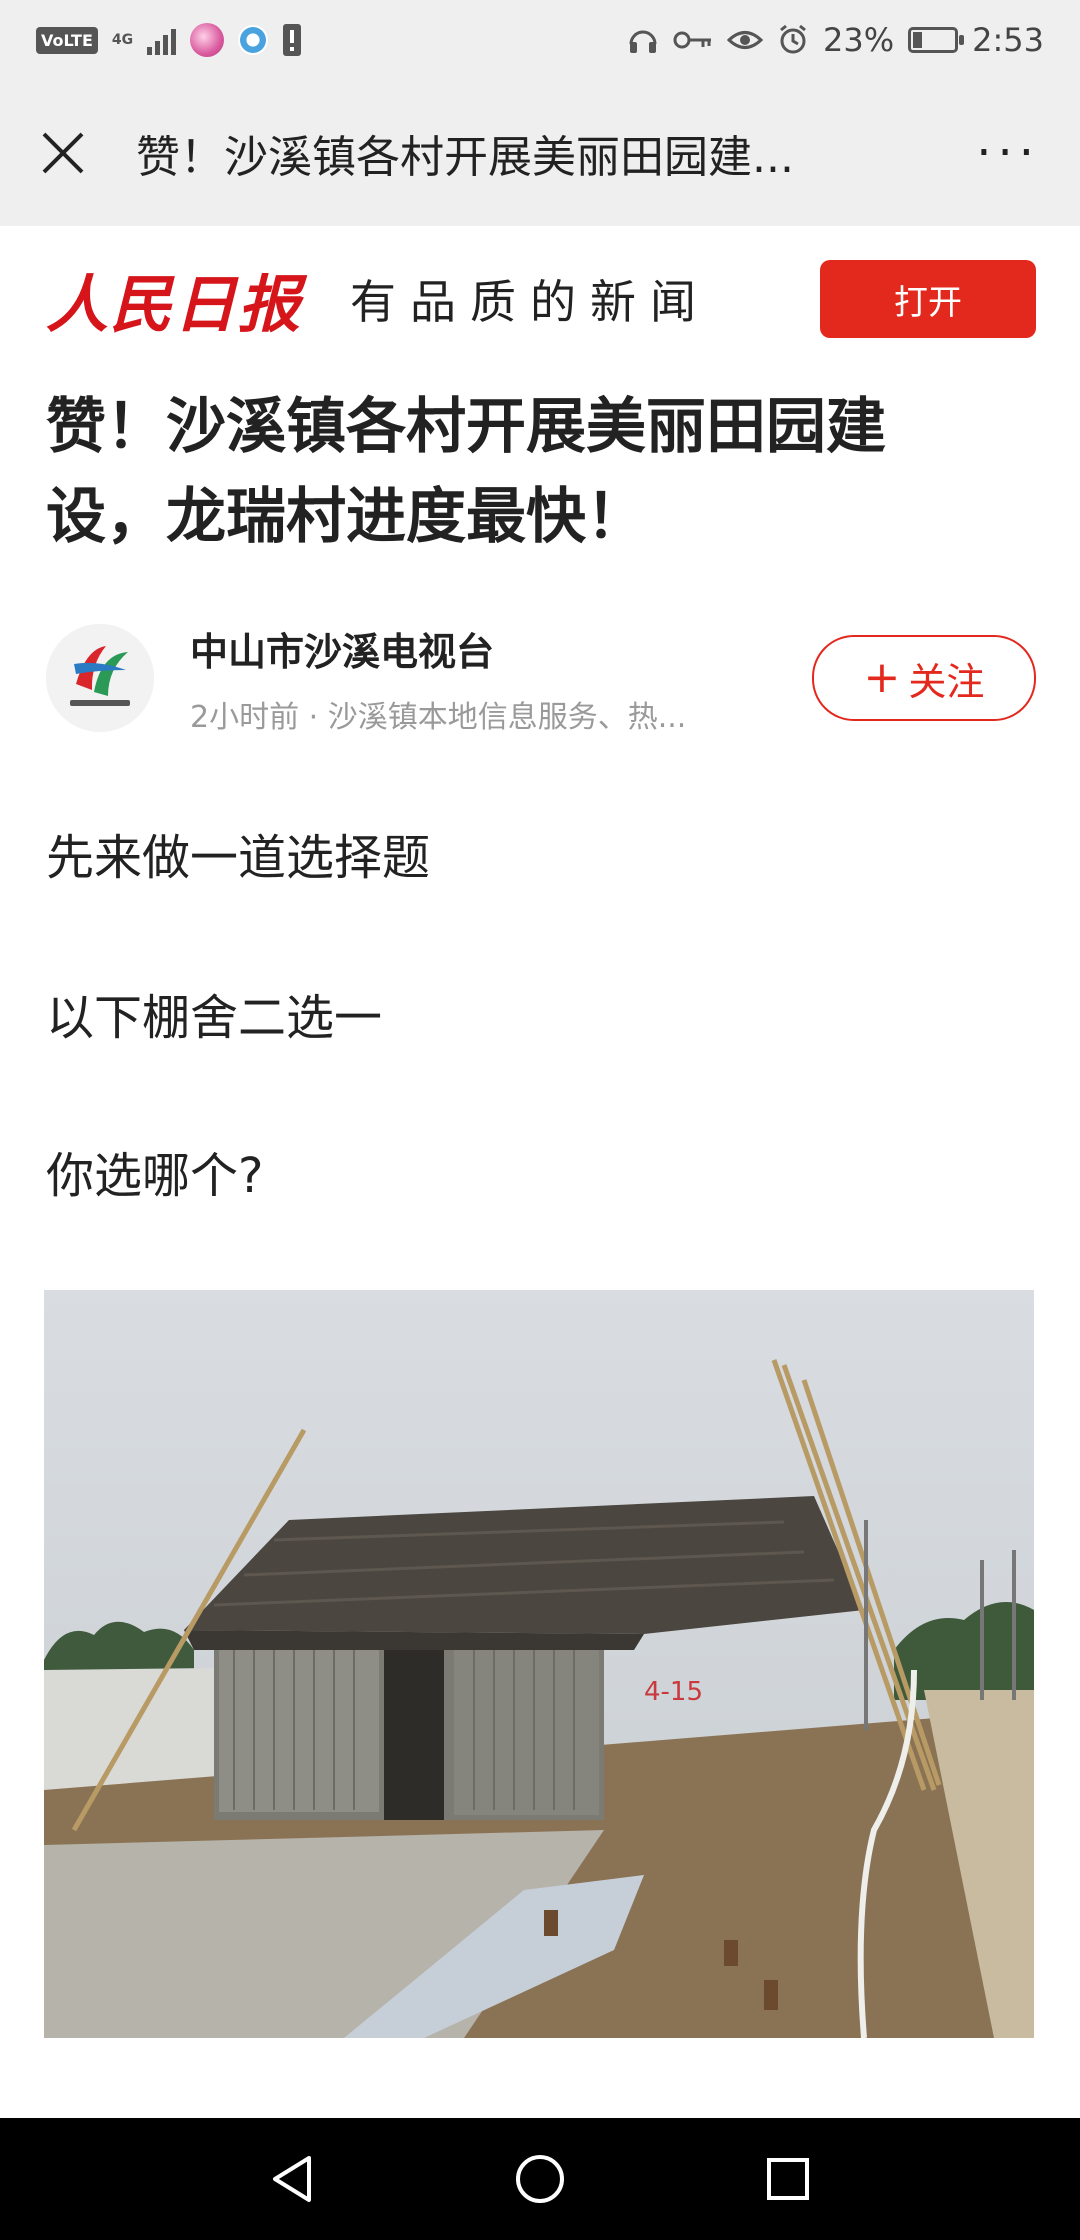 Image resolution: width=1080 pixels, height=2240 pixels. I want to click on headline-line-2: 设，龙瑞村进度最快！, so click(346, 517).